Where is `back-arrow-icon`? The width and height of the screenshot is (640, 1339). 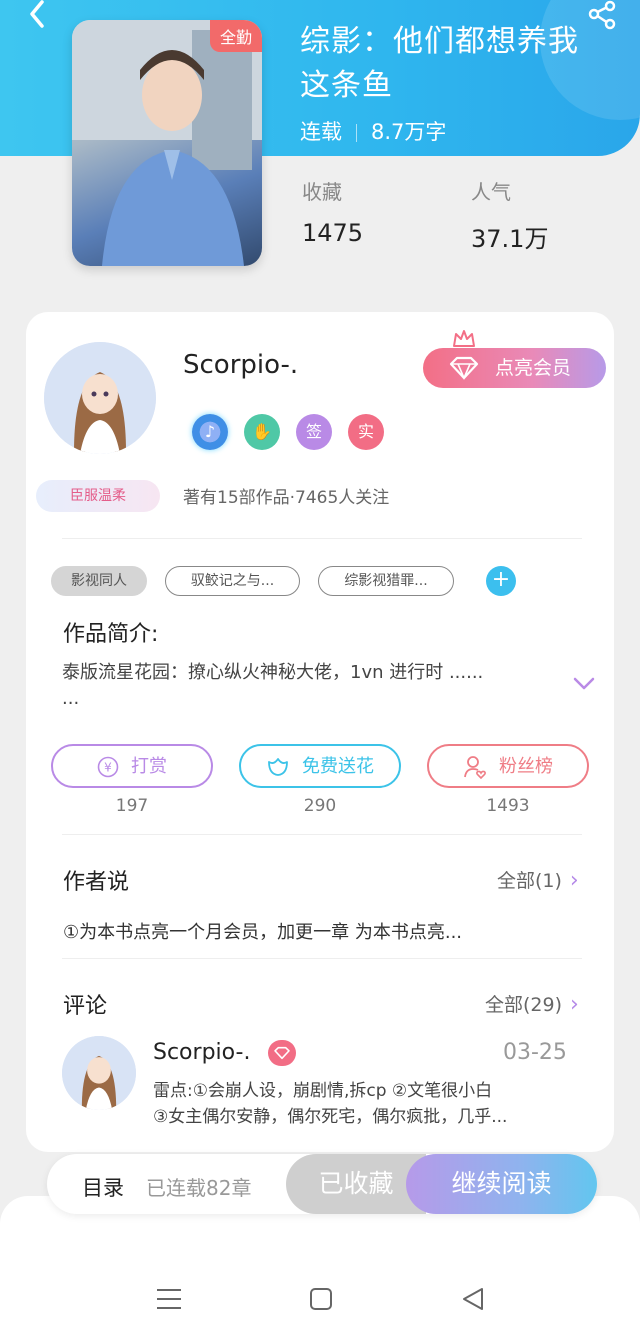
back-arrow-icon is located at coordinates (37, 14).